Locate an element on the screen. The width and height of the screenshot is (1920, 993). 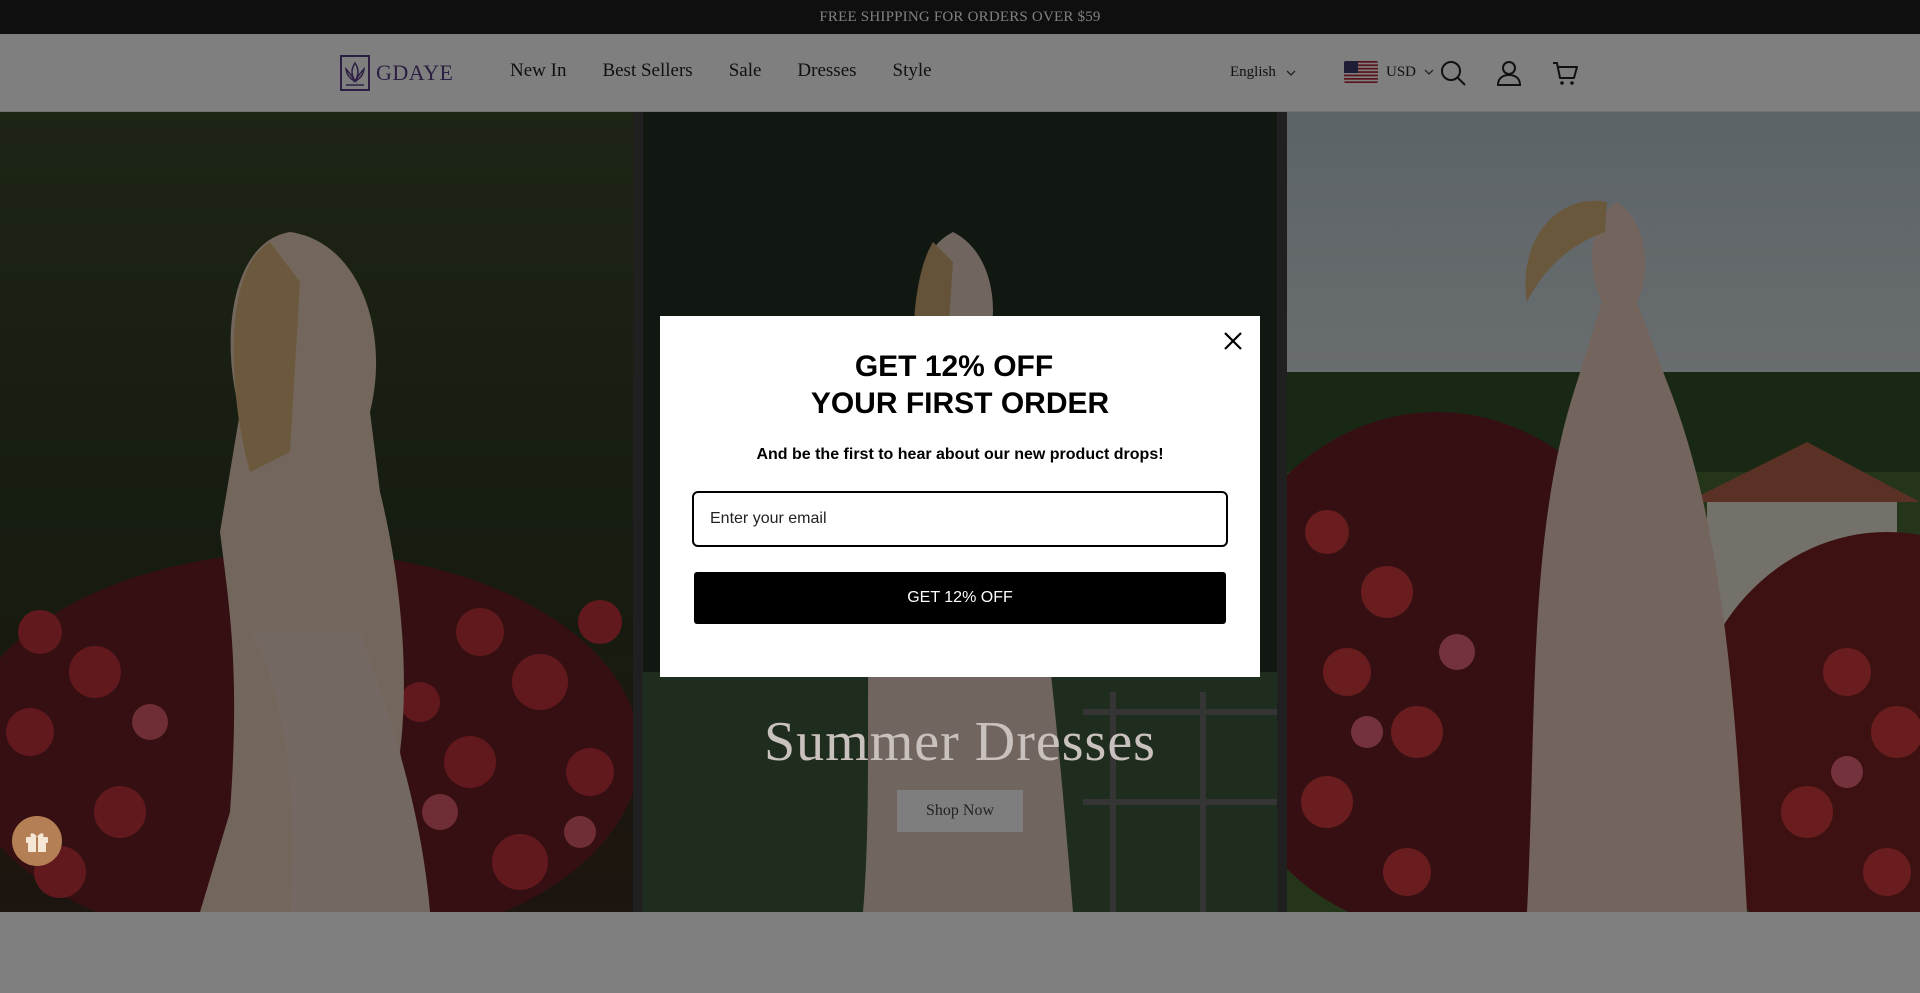
email-input is located at coordinates (960, 519).